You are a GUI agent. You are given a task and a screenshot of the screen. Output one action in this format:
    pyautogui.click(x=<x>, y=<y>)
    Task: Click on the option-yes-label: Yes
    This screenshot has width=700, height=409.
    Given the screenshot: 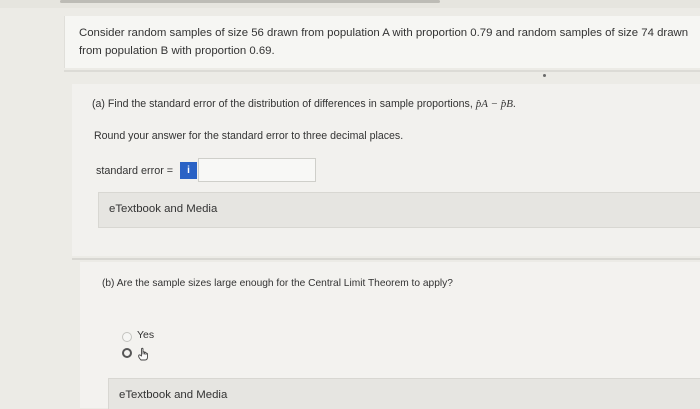 What is the action you would take?
    pyautogui.click(x=146, y=335)
    